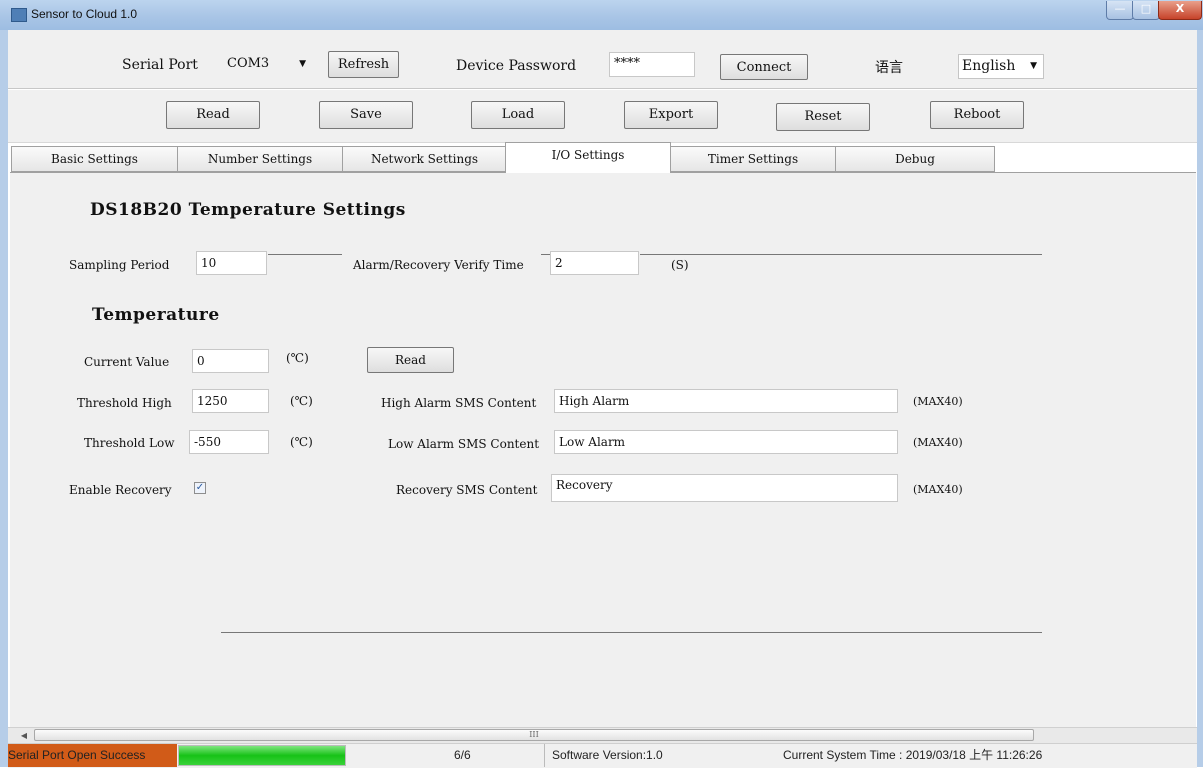 This screenshot has width=1203, height=768. I want to click on serial-port-select: COM3 ▼, so click(268, 65).